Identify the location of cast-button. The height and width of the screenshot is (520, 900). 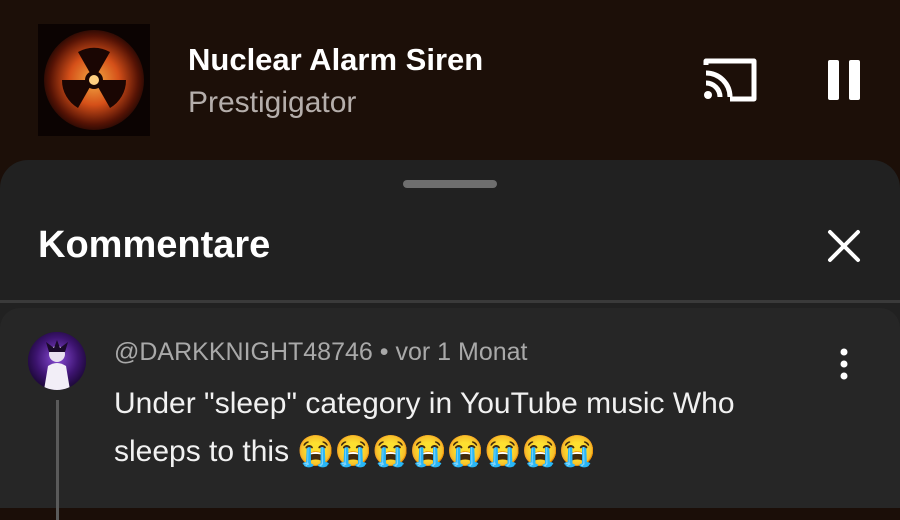
(730, 80).